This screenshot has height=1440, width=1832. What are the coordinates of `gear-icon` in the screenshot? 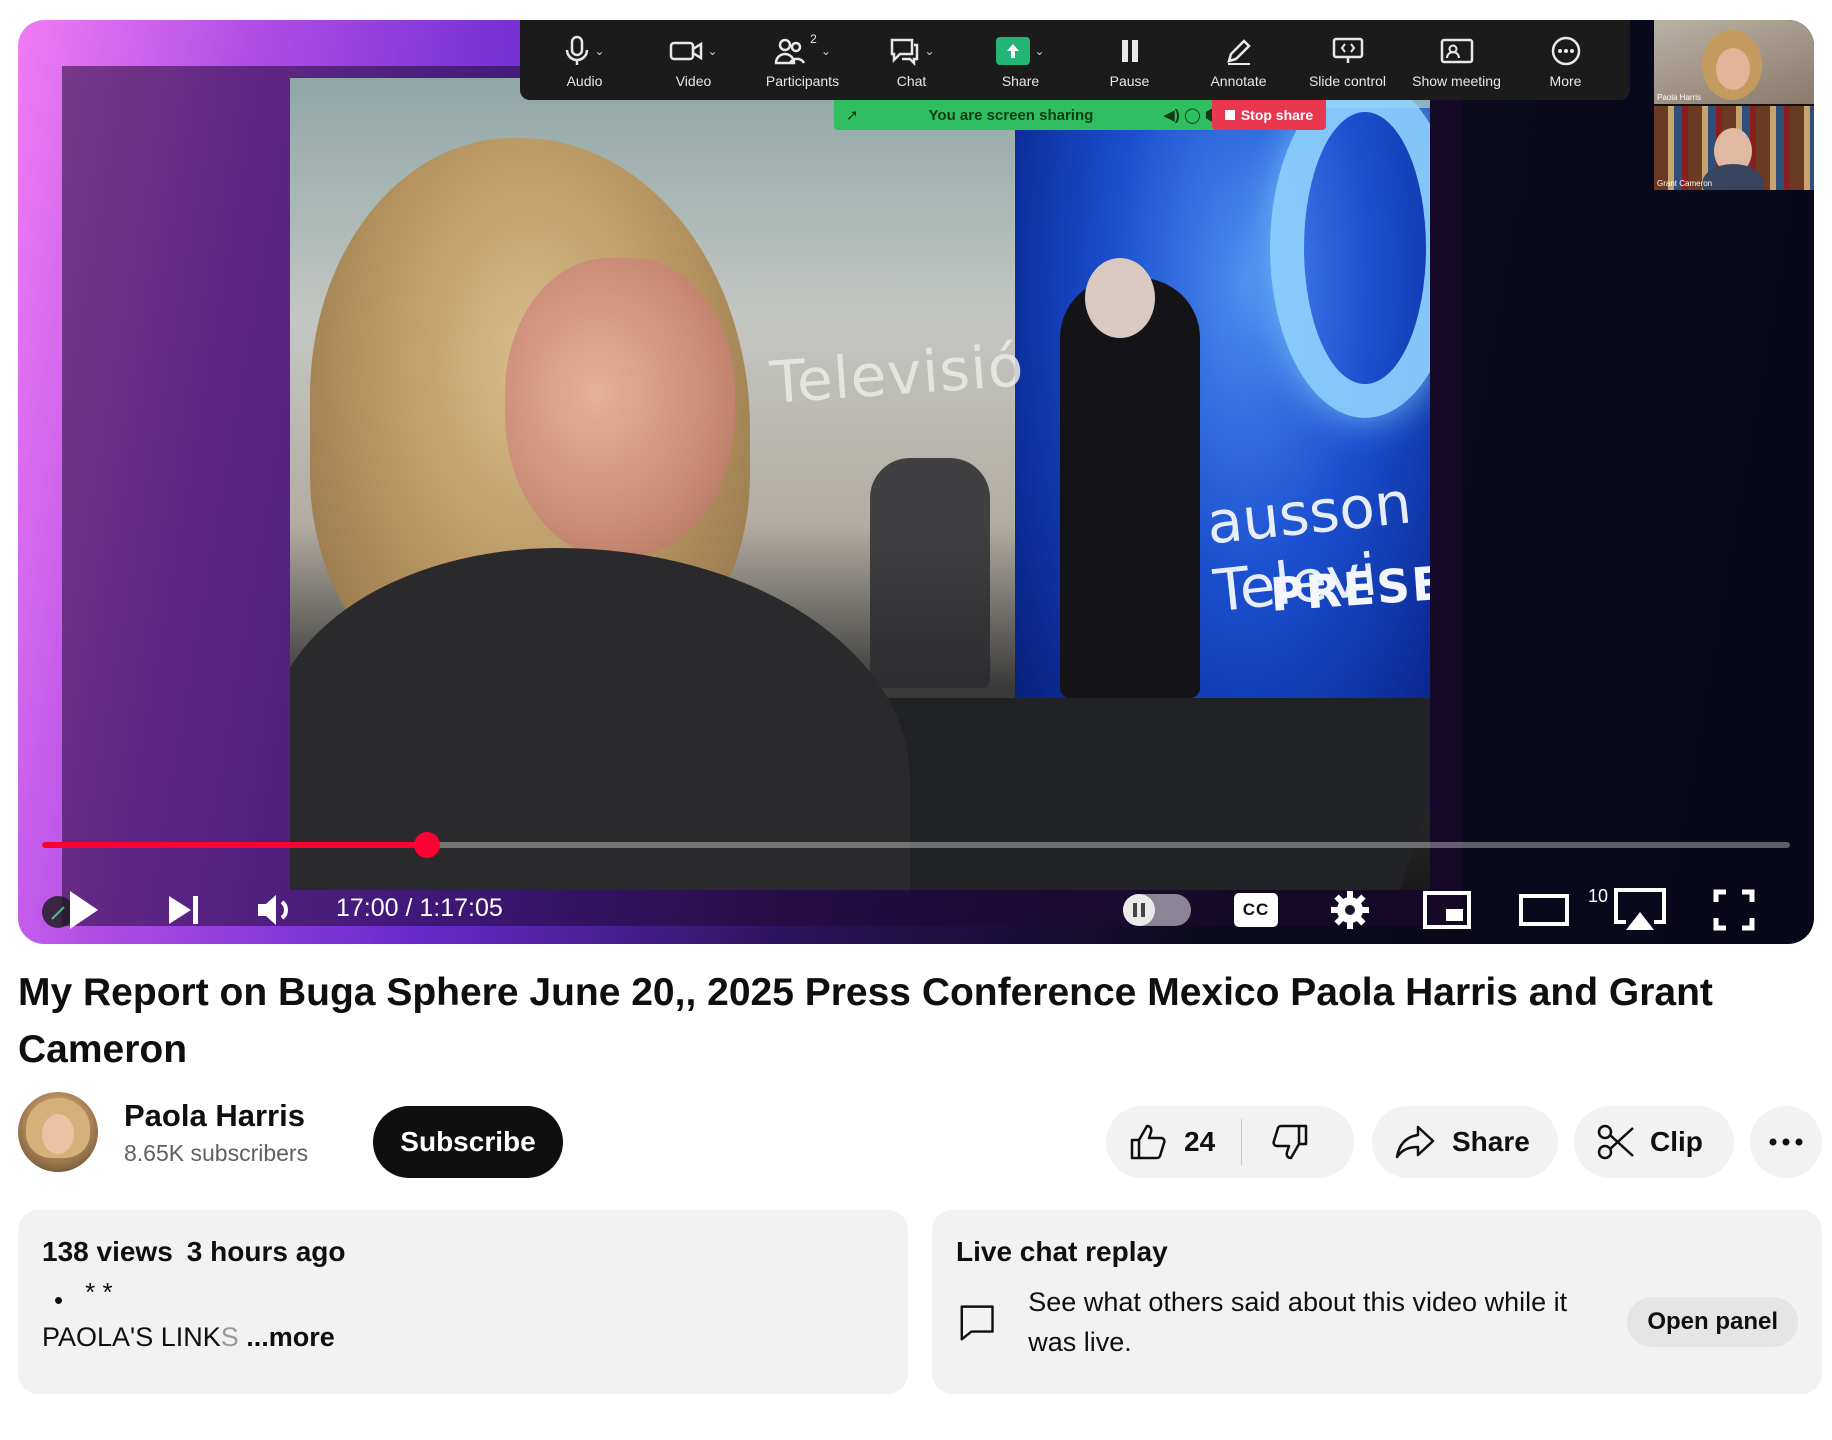 It's located at (1350, 910).